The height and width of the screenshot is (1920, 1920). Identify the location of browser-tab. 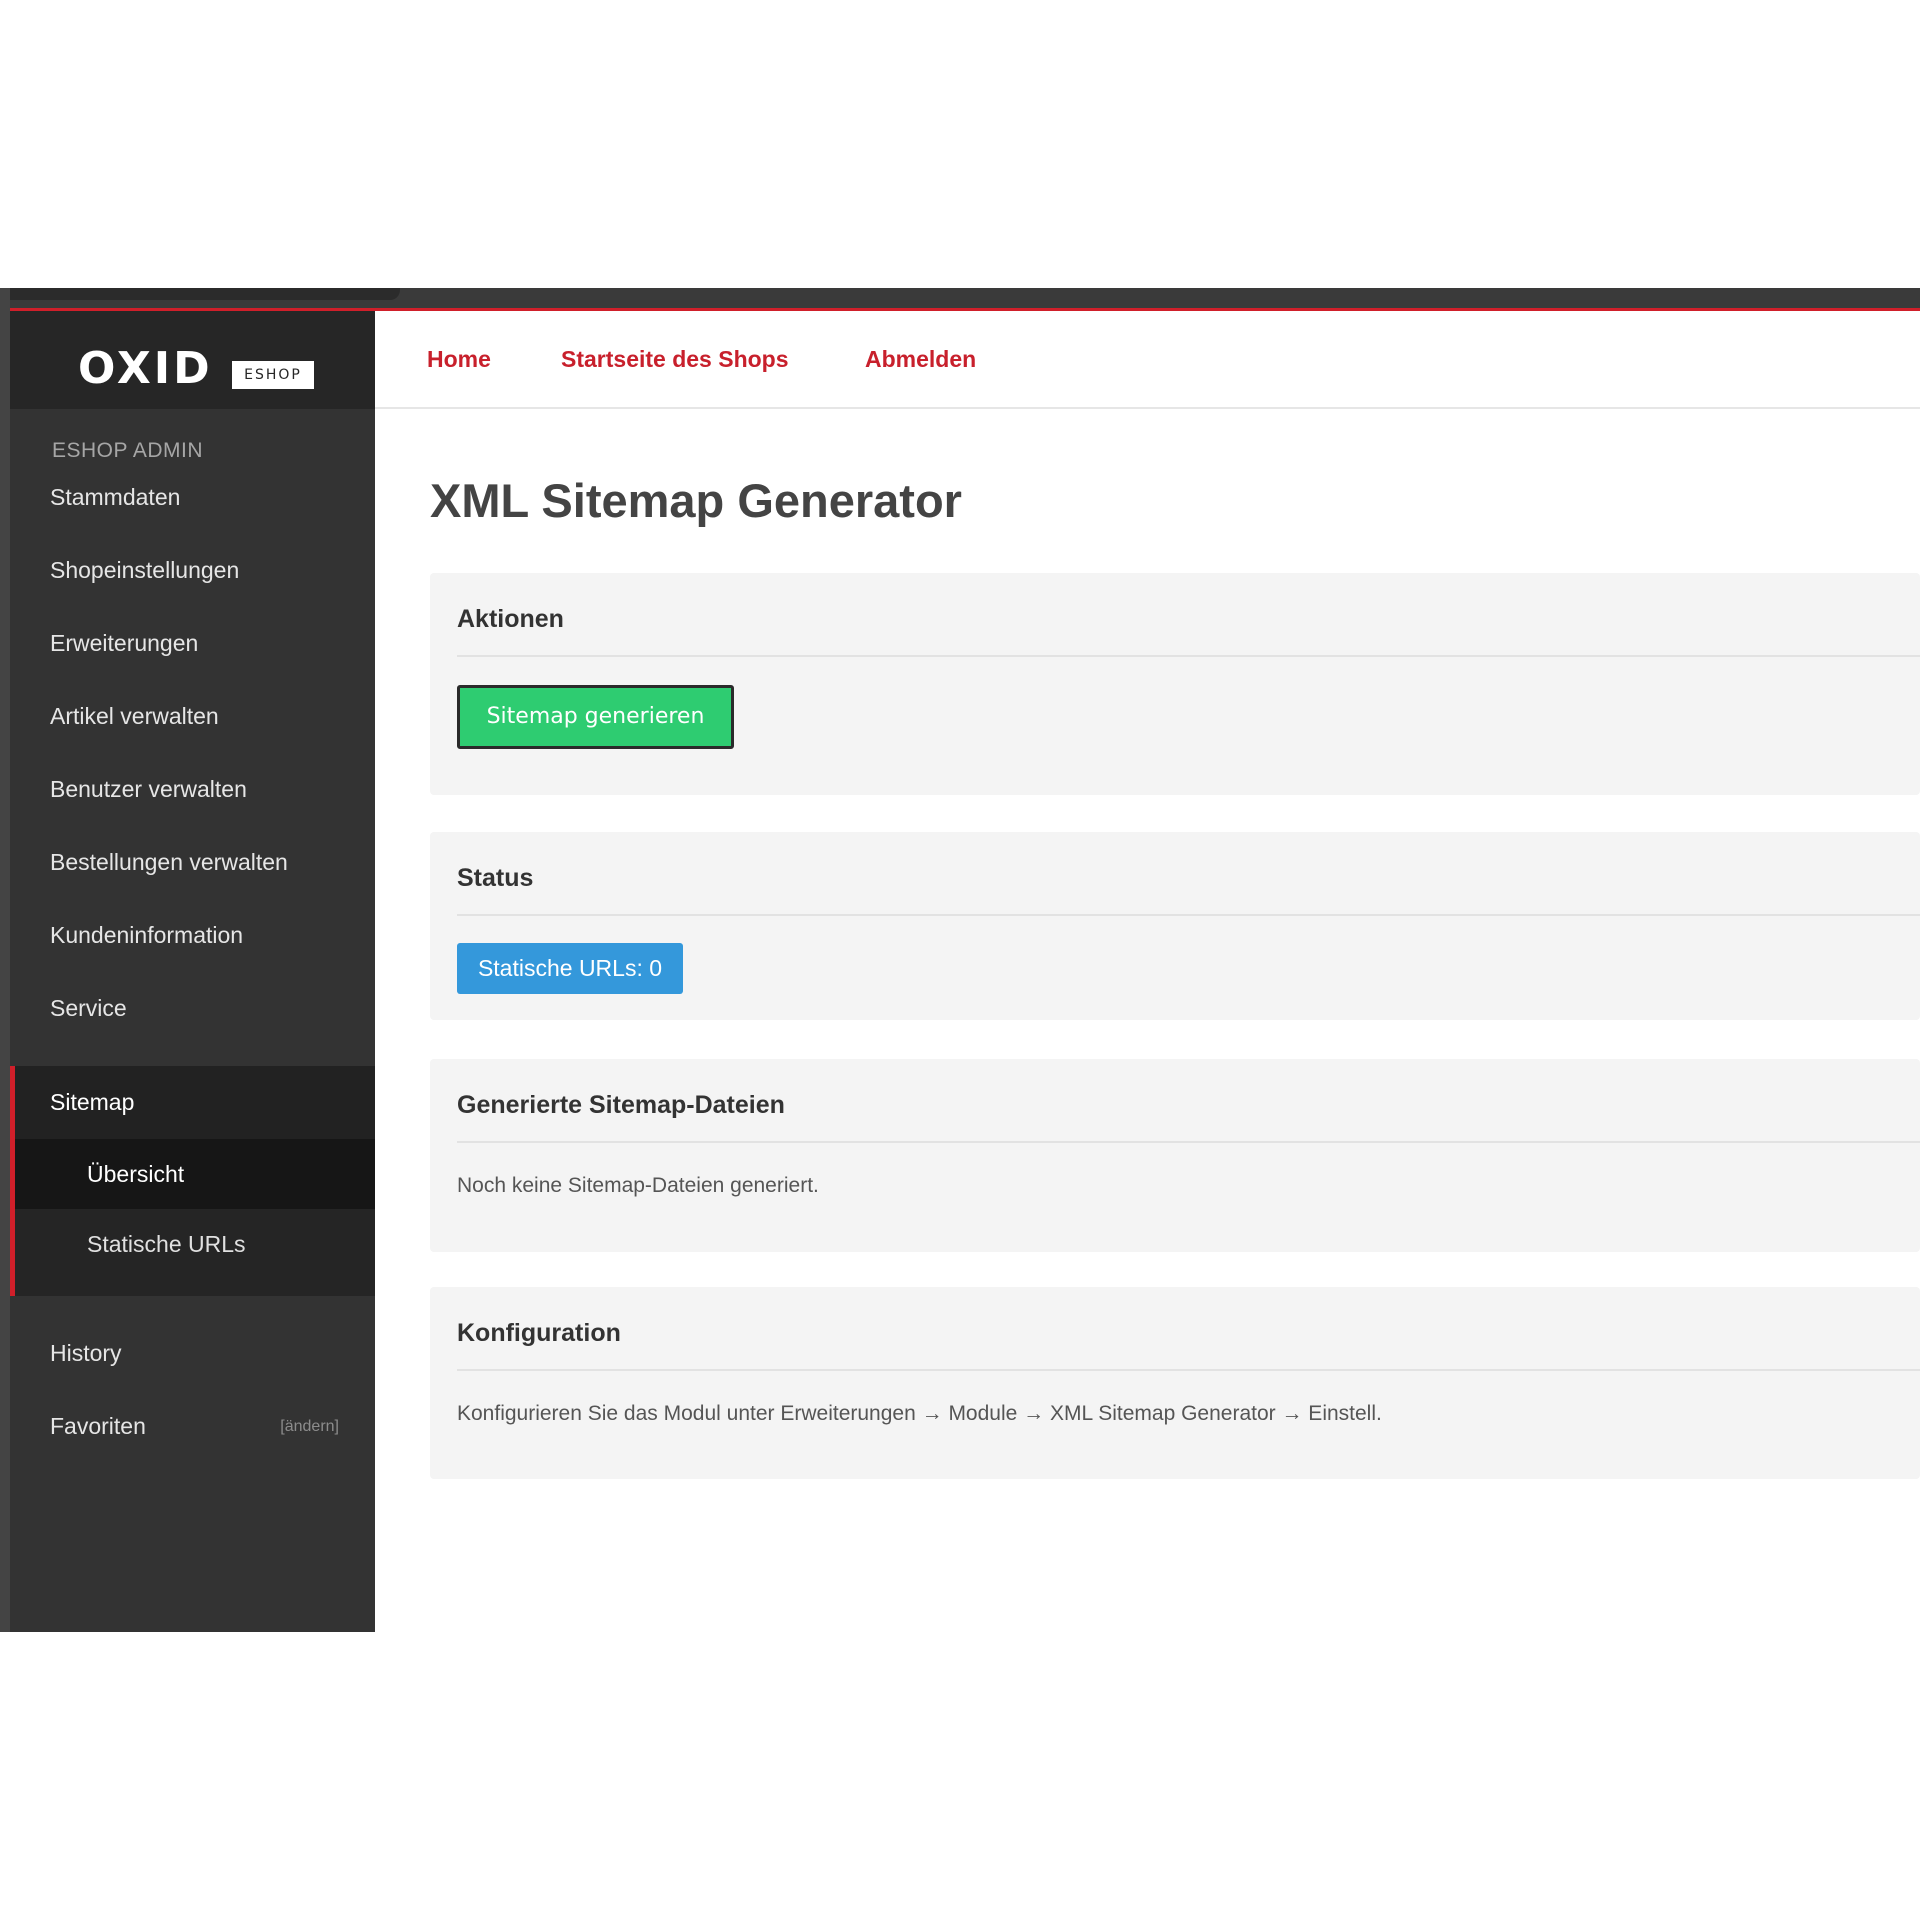
(200, 294).